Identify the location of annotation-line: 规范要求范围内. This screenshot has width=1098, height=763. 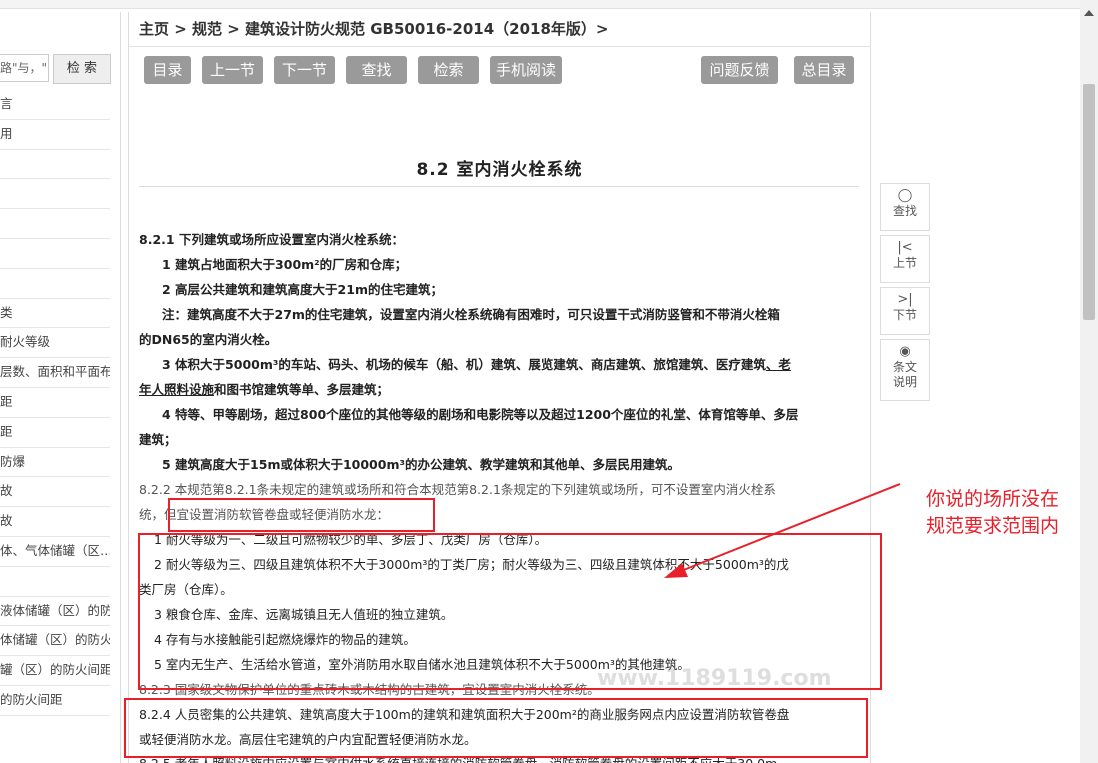
(993, 526).